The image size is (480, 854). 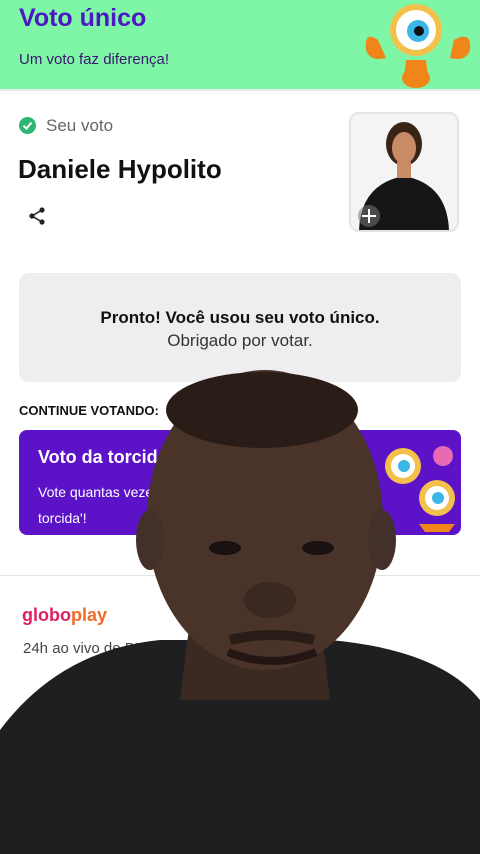 What do you see at coordinates (240, 317) in the screenshot?
I see `confirmation-title: Pronto! Você usou seu voto único.` at bounding box center [240, 317].